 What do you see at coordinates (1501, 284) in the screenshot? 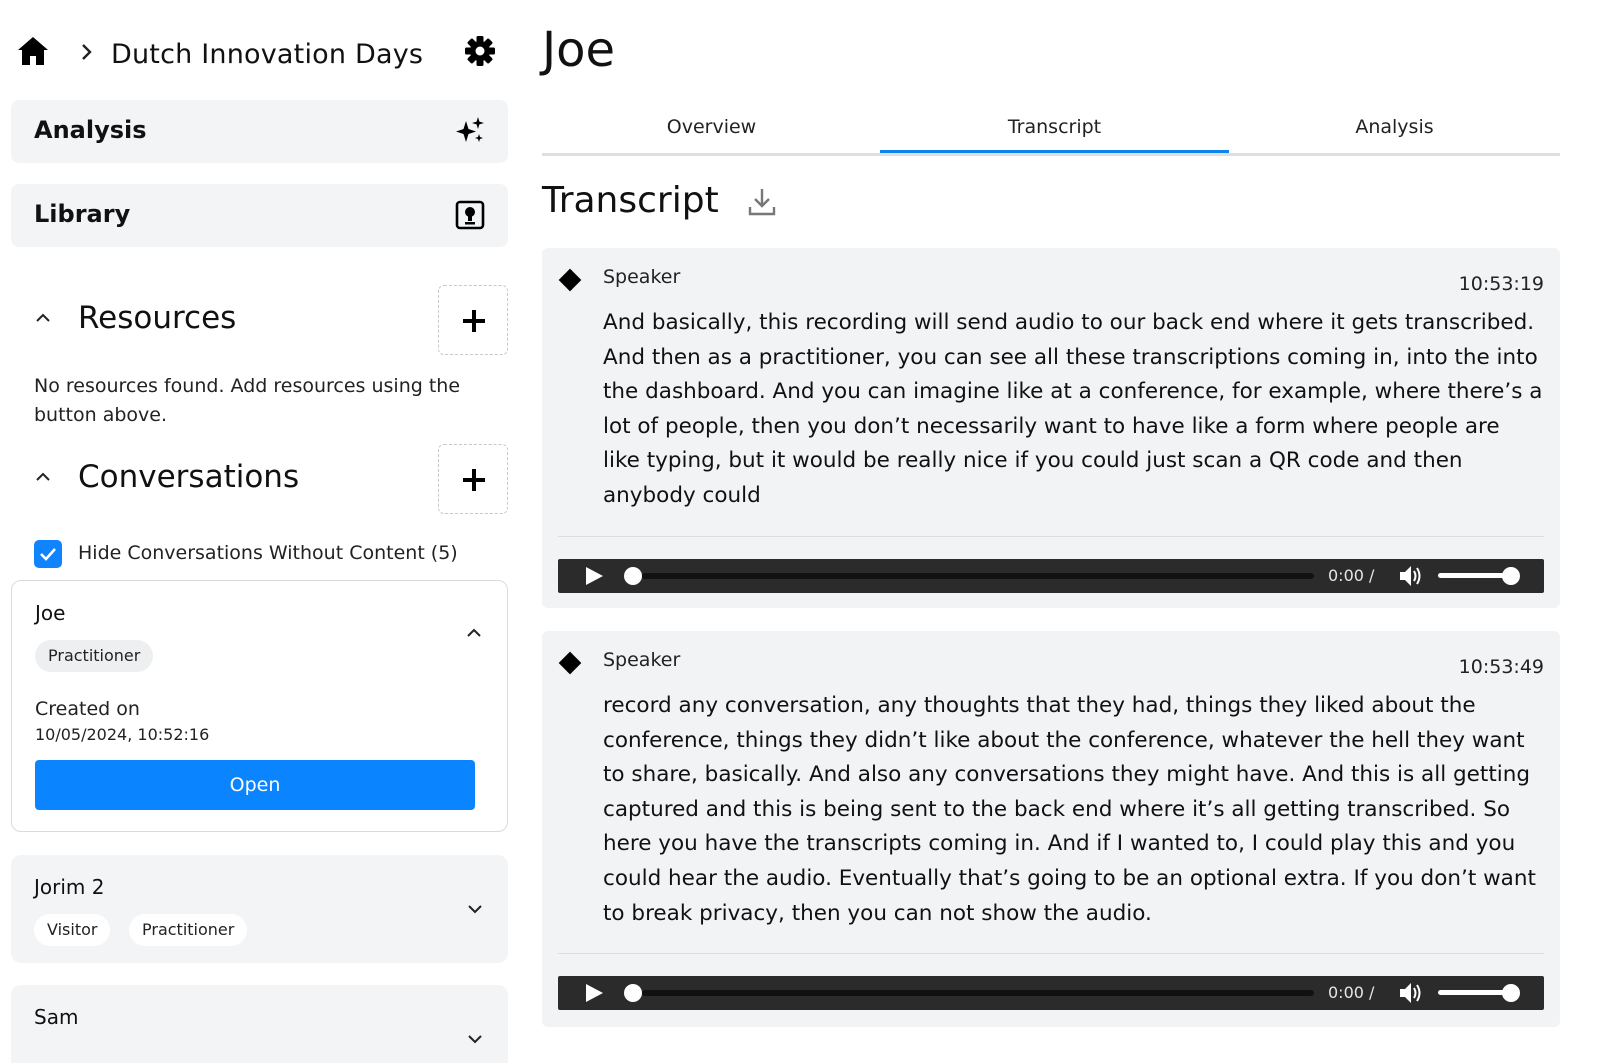
I see `chunk-timestamp: 10:53:19` at bounding box center [1501, 284].